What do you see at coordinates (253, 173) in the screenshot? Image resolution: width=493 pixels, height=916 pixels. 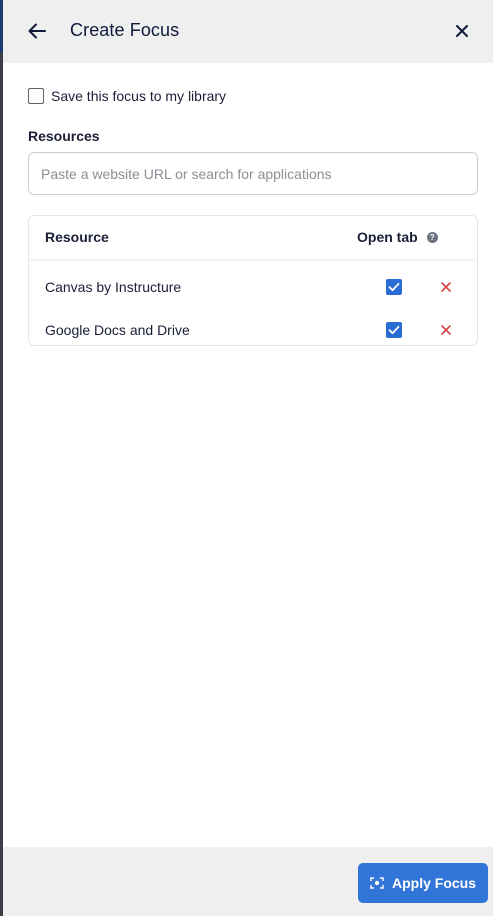 I see `resource-search-input` at bounding box center [253, 173].